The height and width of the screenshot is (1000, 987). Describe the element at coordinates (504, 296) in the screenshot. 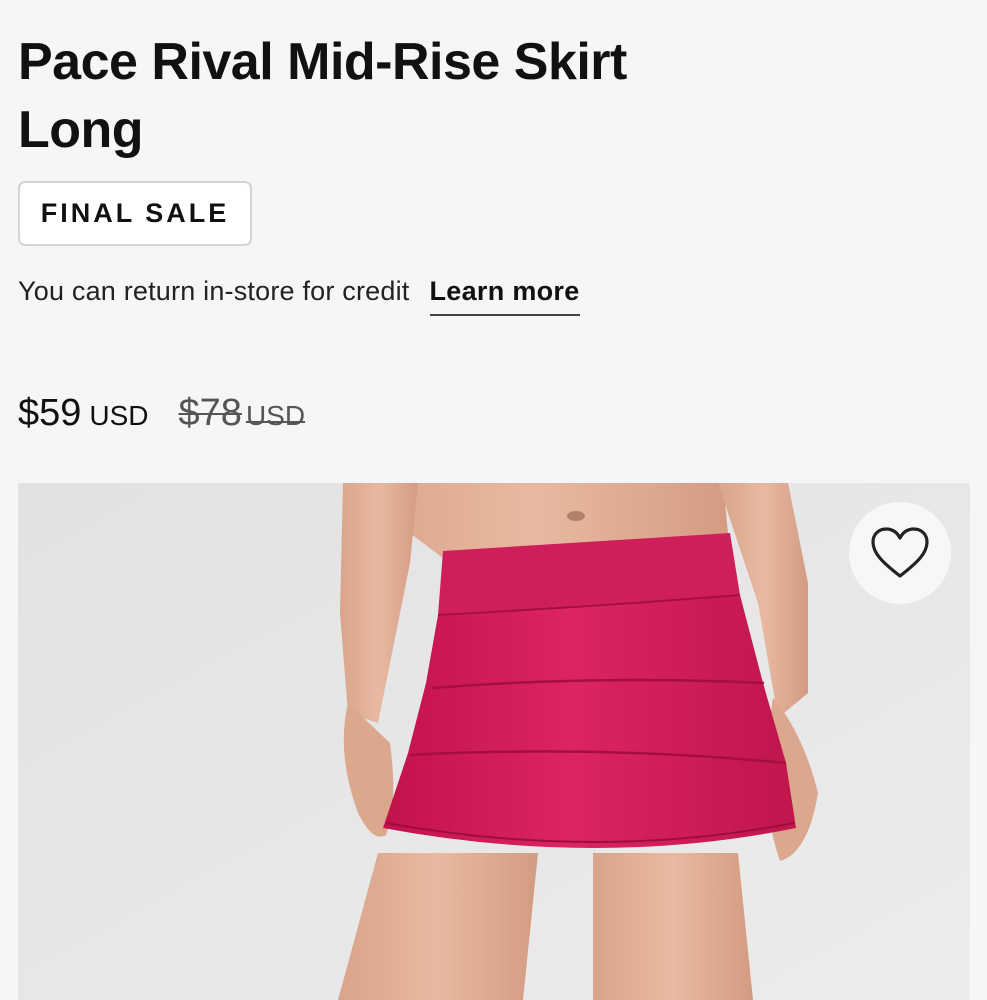

I see `learn-more-link: Learn more` at that location.